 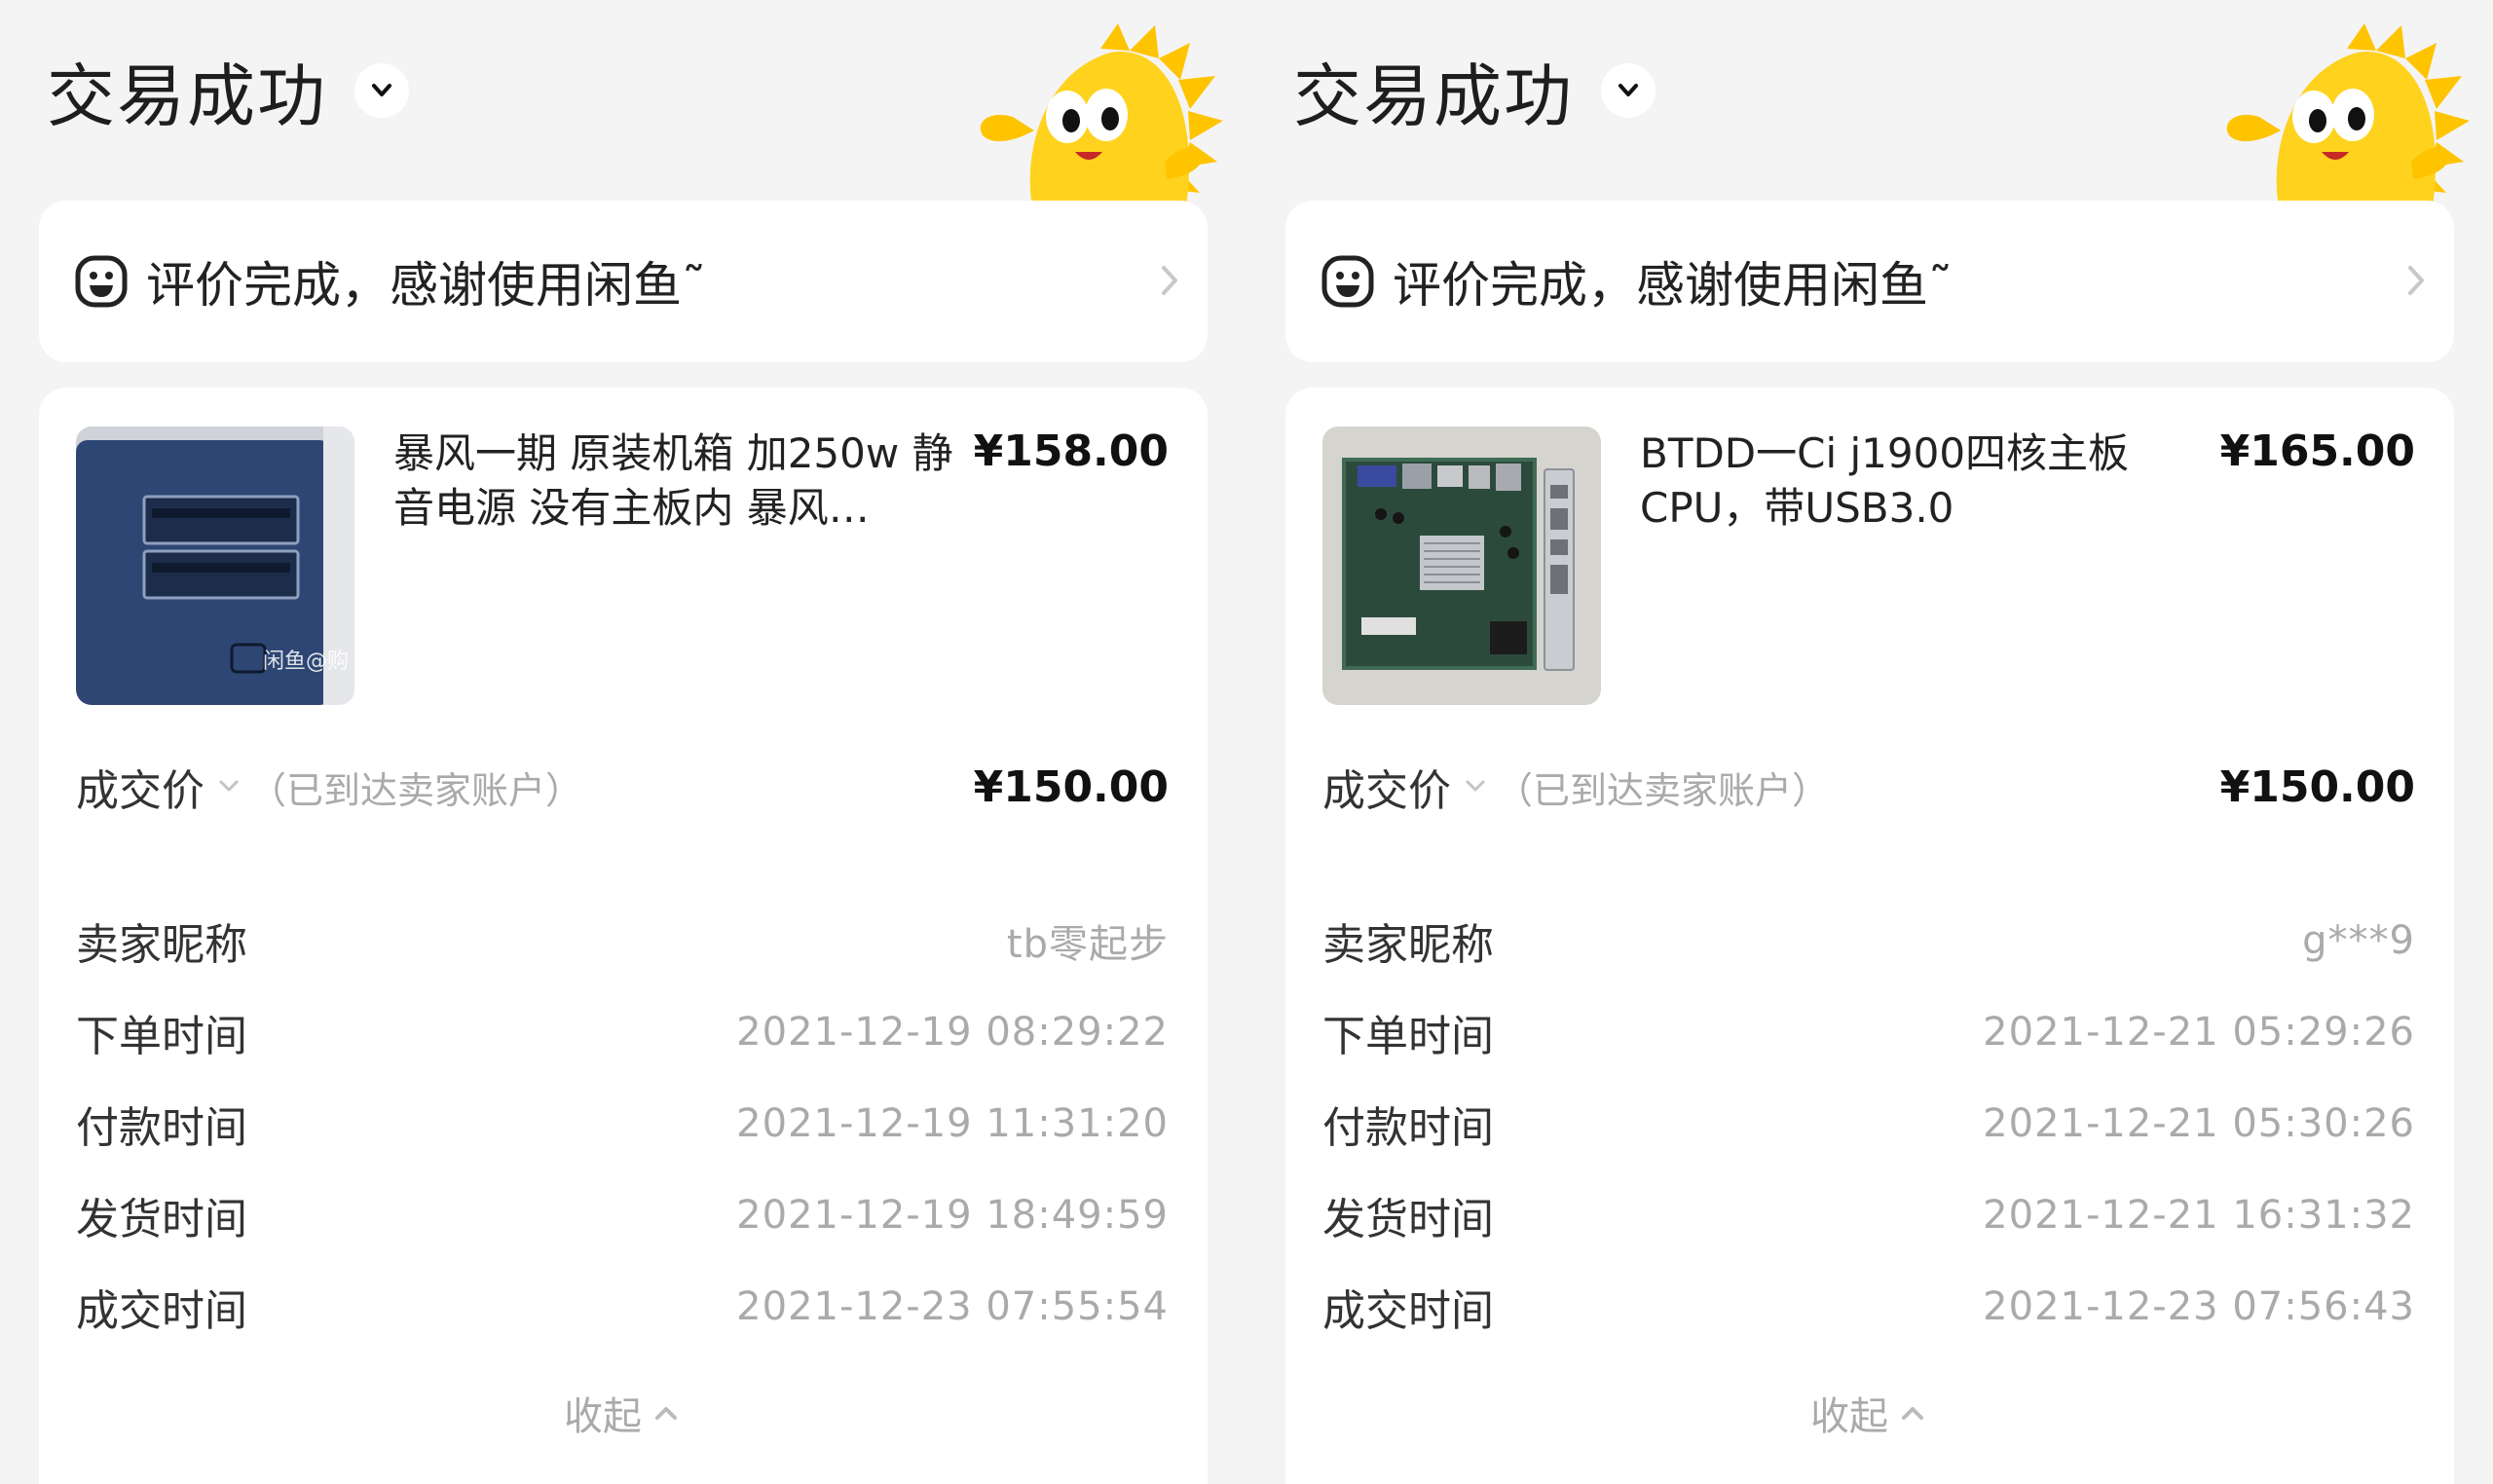 What do you see at coordinates (953, 1215) in the screenshot?
I see `info-value: 2021-12-19 18:49:59` at bounding box center [953, 1215].